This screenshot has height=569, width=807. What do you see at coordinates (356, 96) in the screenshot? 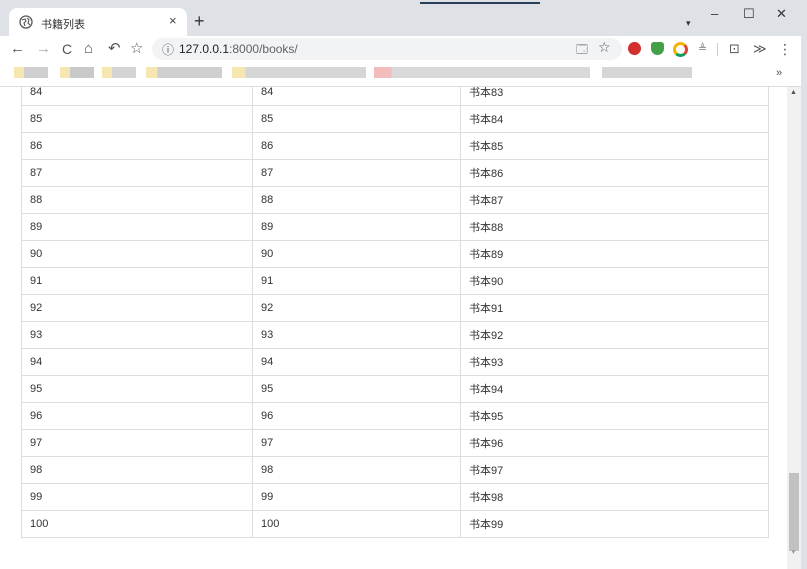
I see `book-id-cell: 84` at bounding box center [356, 96].